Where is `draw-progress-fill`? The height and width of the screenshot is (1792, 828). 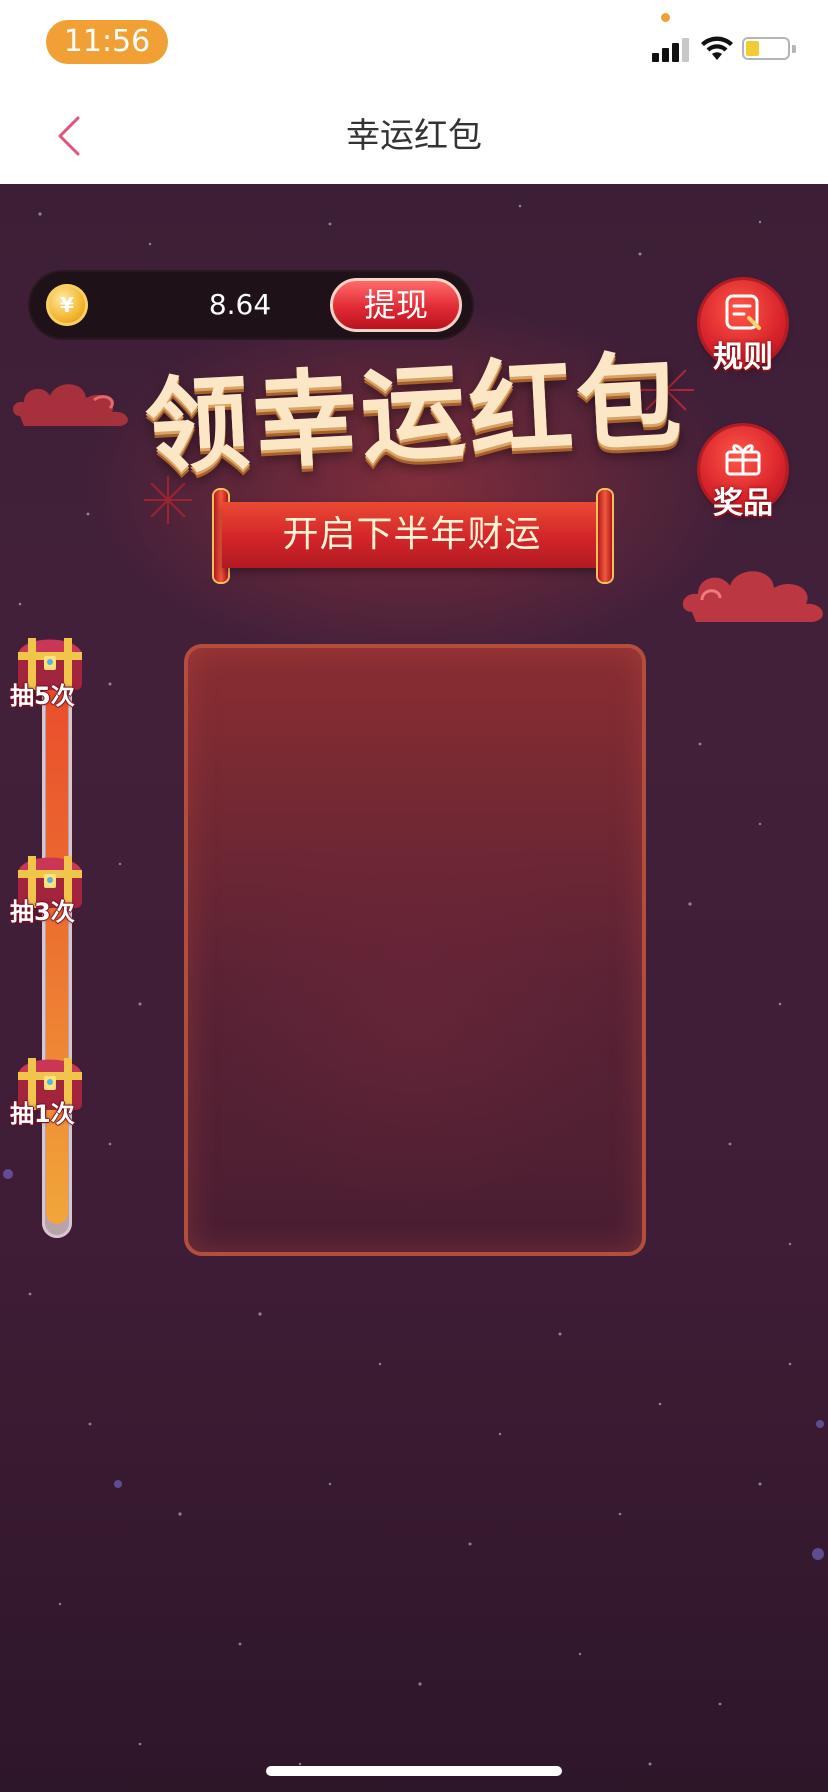
draw-progress-fill is located at coordinates (57, 934).